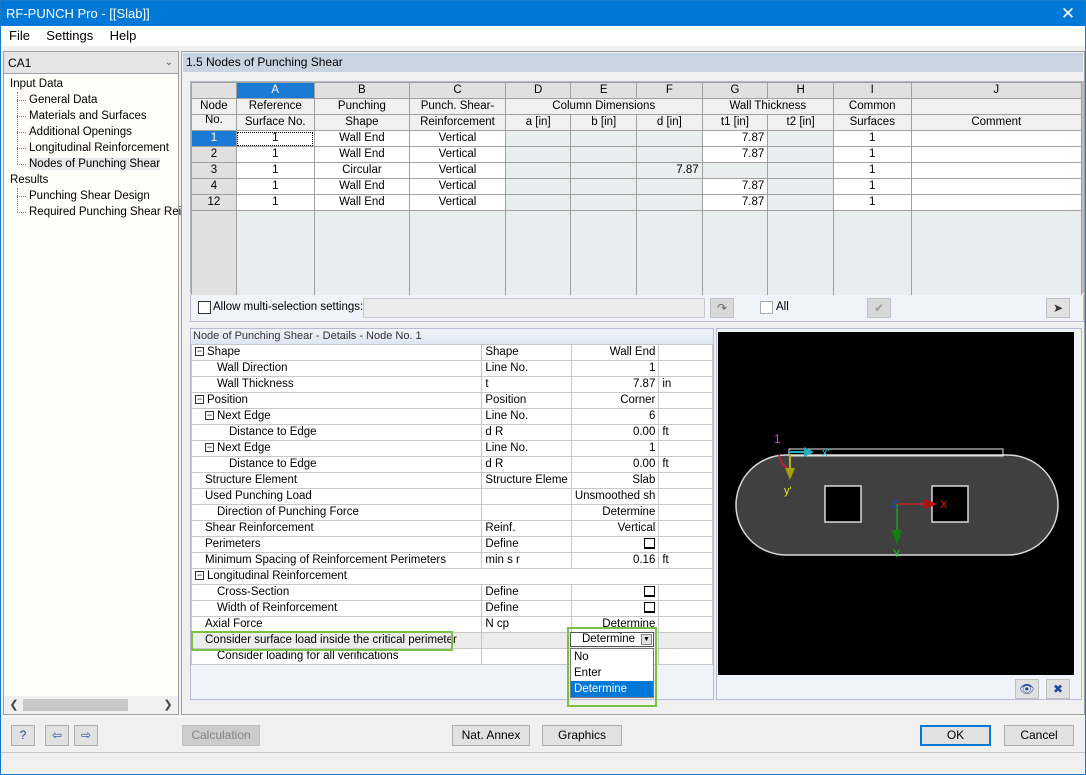 This screenshot has width=1086, height=775. Describe the element at coordinates (612, 673) in the screenshot. I see `dropdown-option-enter: Enter` at that location.